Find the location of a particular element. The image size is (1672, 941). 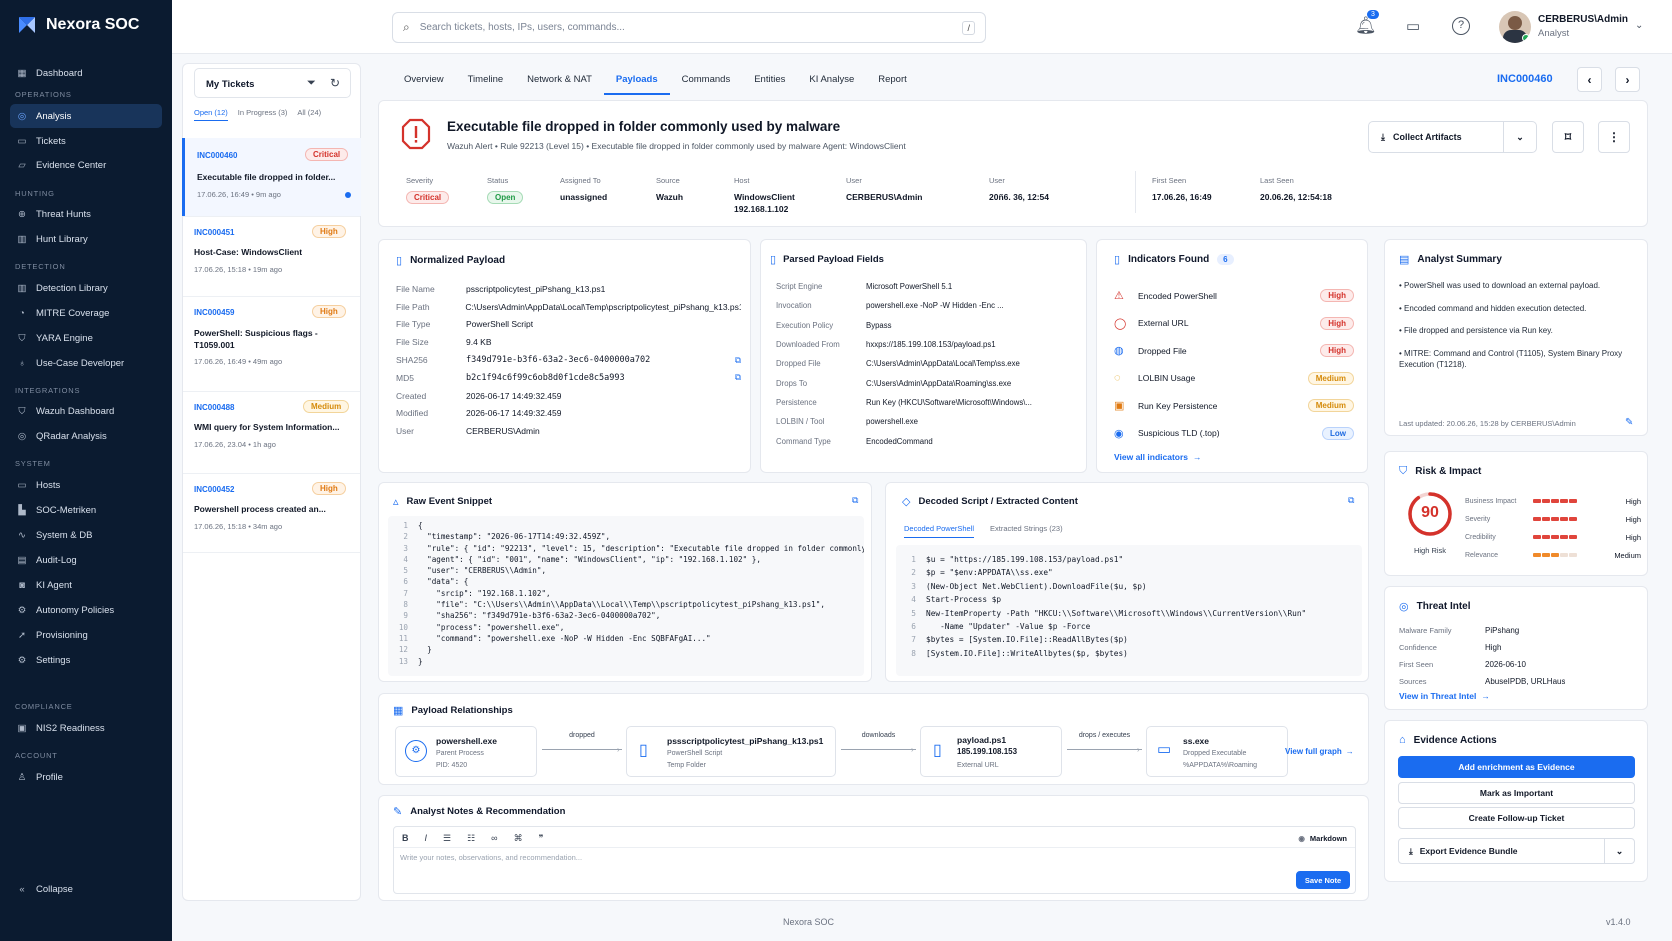

prev-incident-button: ‹ is located at coordinates (1589, 79).